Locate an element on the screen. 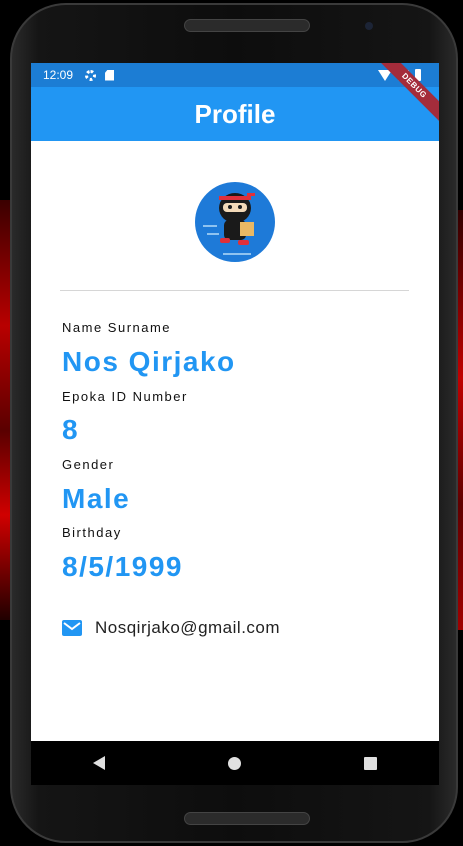 The width and height of the screenshot is (463, 846). mail-icon is located at coordinates (72, 628).